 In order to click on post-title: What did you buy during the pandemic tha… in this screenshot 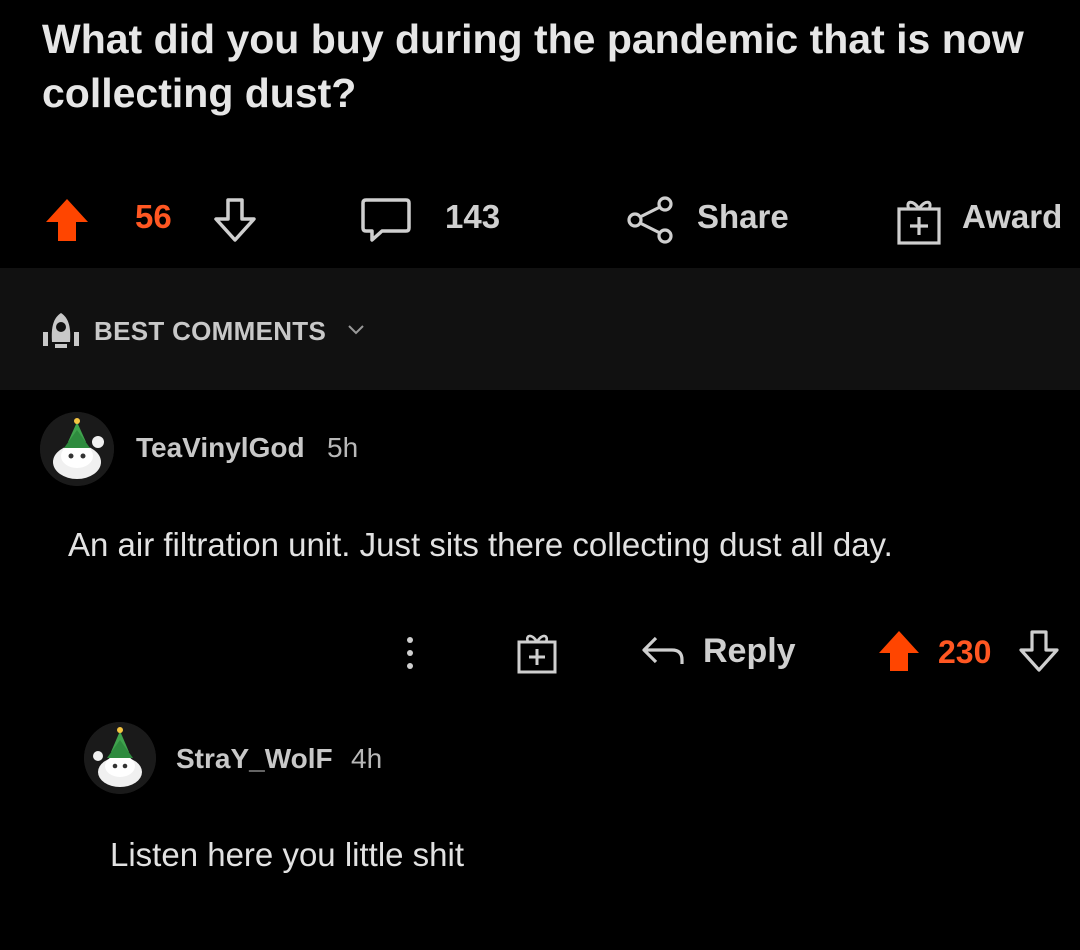, I will do `click(533, 66)`.